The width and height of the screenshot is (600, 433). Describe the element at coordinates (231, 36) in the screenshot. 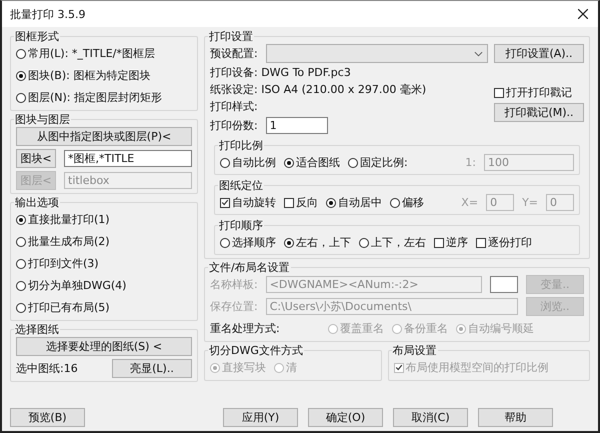

I see `group-title: 打印设置` at that location.